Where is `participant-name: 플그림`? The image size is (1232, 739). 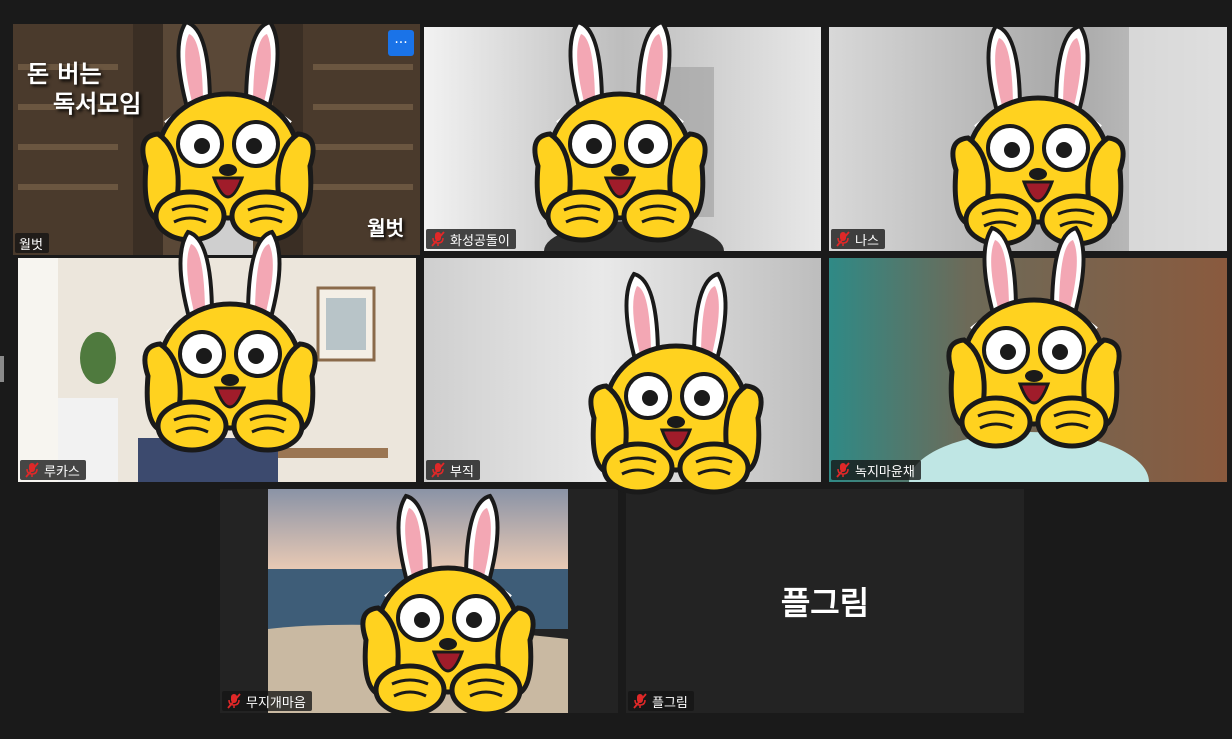
participant-name: 플그림 is located at coordinates (670, 703).